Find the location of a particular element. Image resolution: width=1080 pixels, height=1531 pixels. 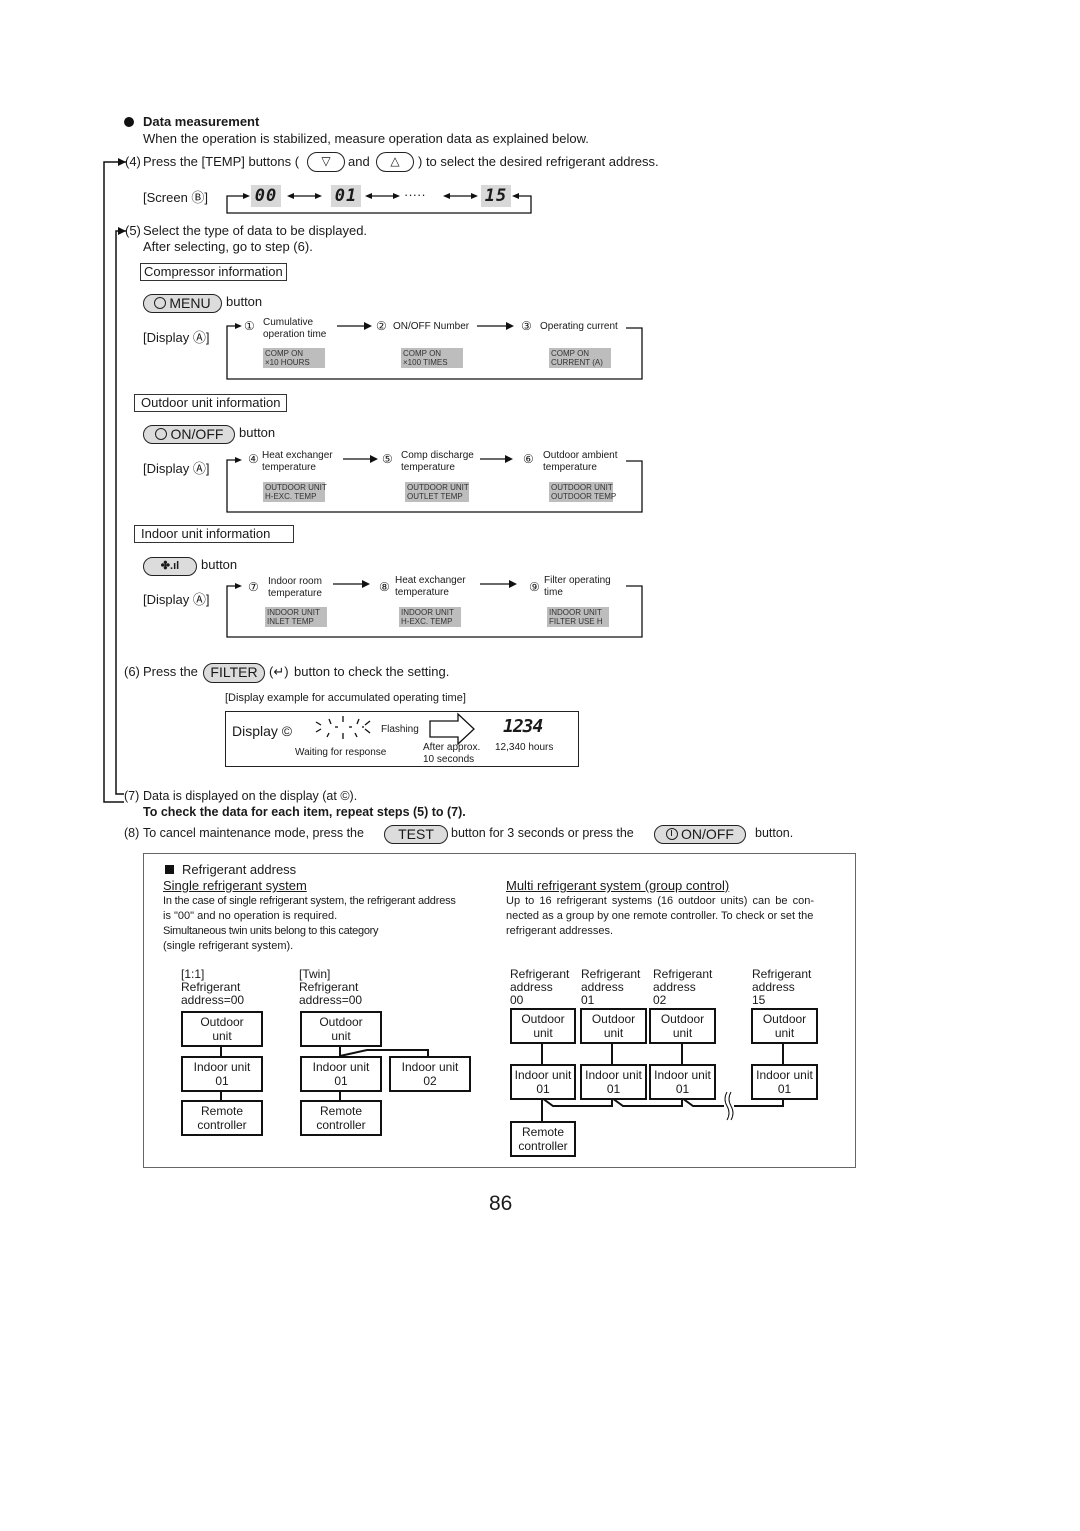

break-symbol-icon is located at coordinates (729, 1106).